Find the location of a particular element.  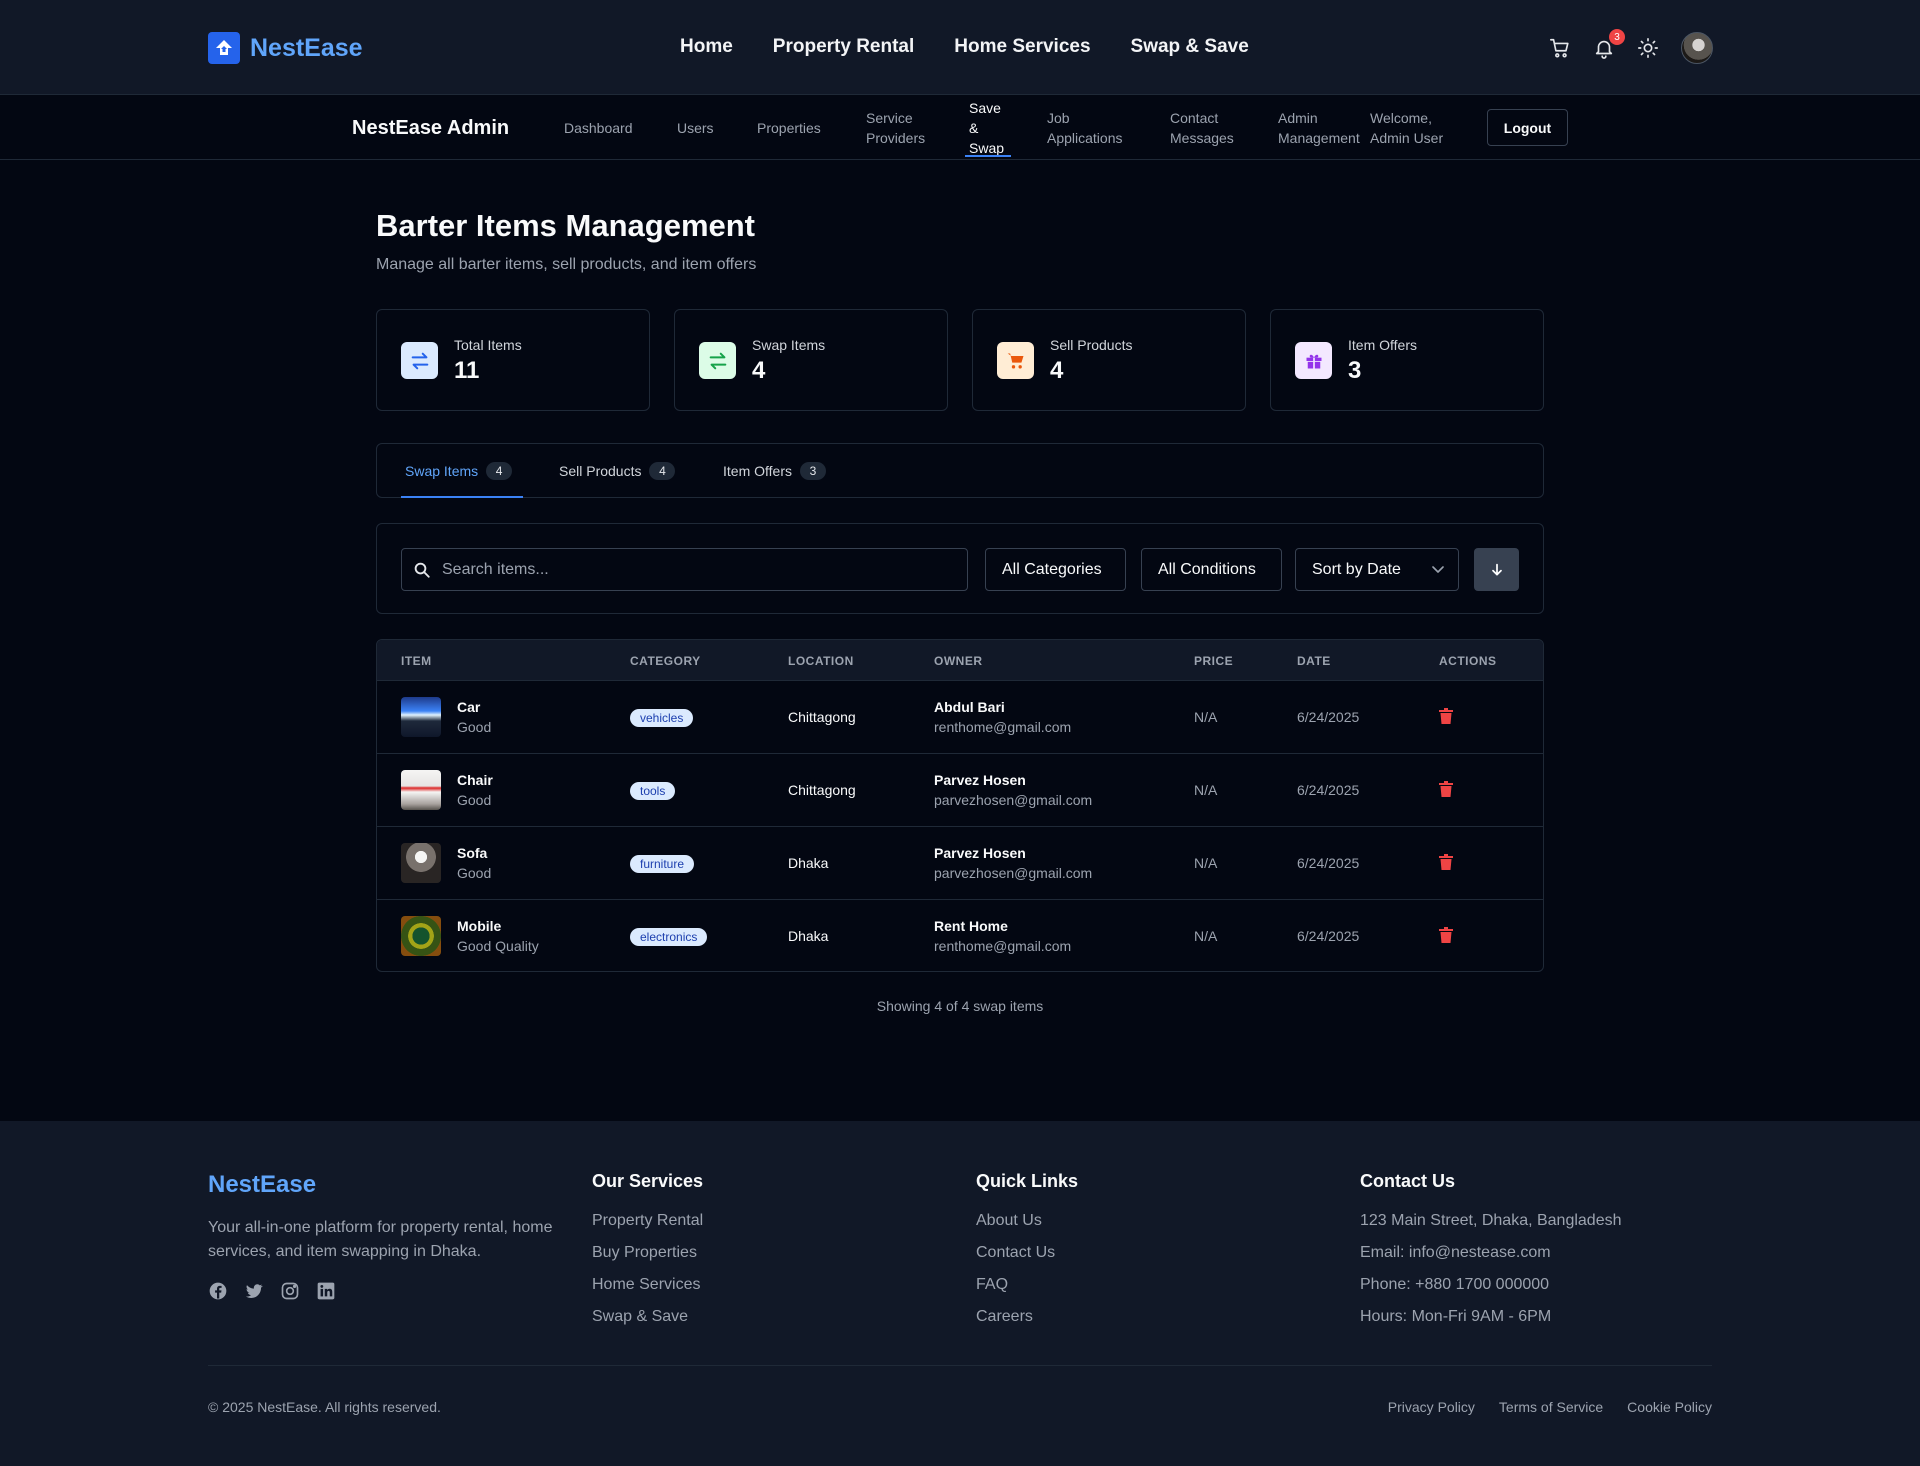

admin-tab-admin-management: Admin Management is located at coordinates (1319, 128).